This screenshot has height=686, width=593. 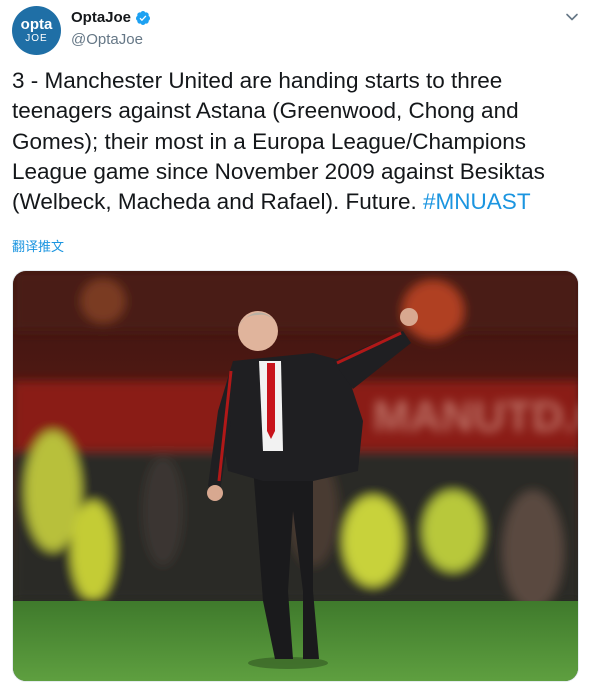 I want to click on author-name-row: OptaJoe, so click(x=111, y=17).